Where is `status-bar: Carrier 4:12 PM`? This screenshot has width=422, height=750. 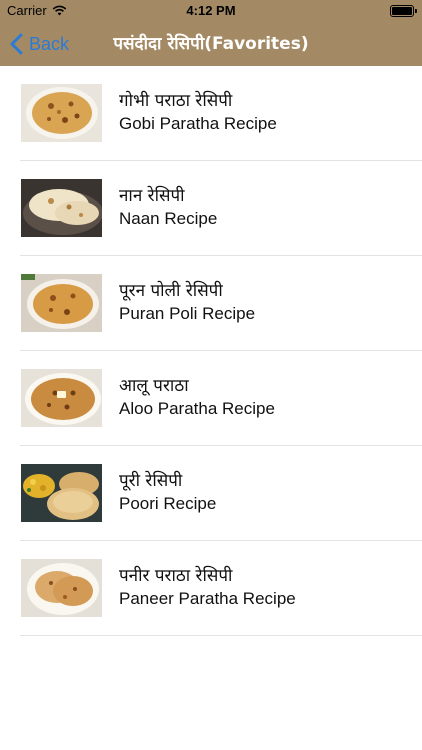
status-bar: Carrier 4:12 PM is located at coordinates (211, 11).